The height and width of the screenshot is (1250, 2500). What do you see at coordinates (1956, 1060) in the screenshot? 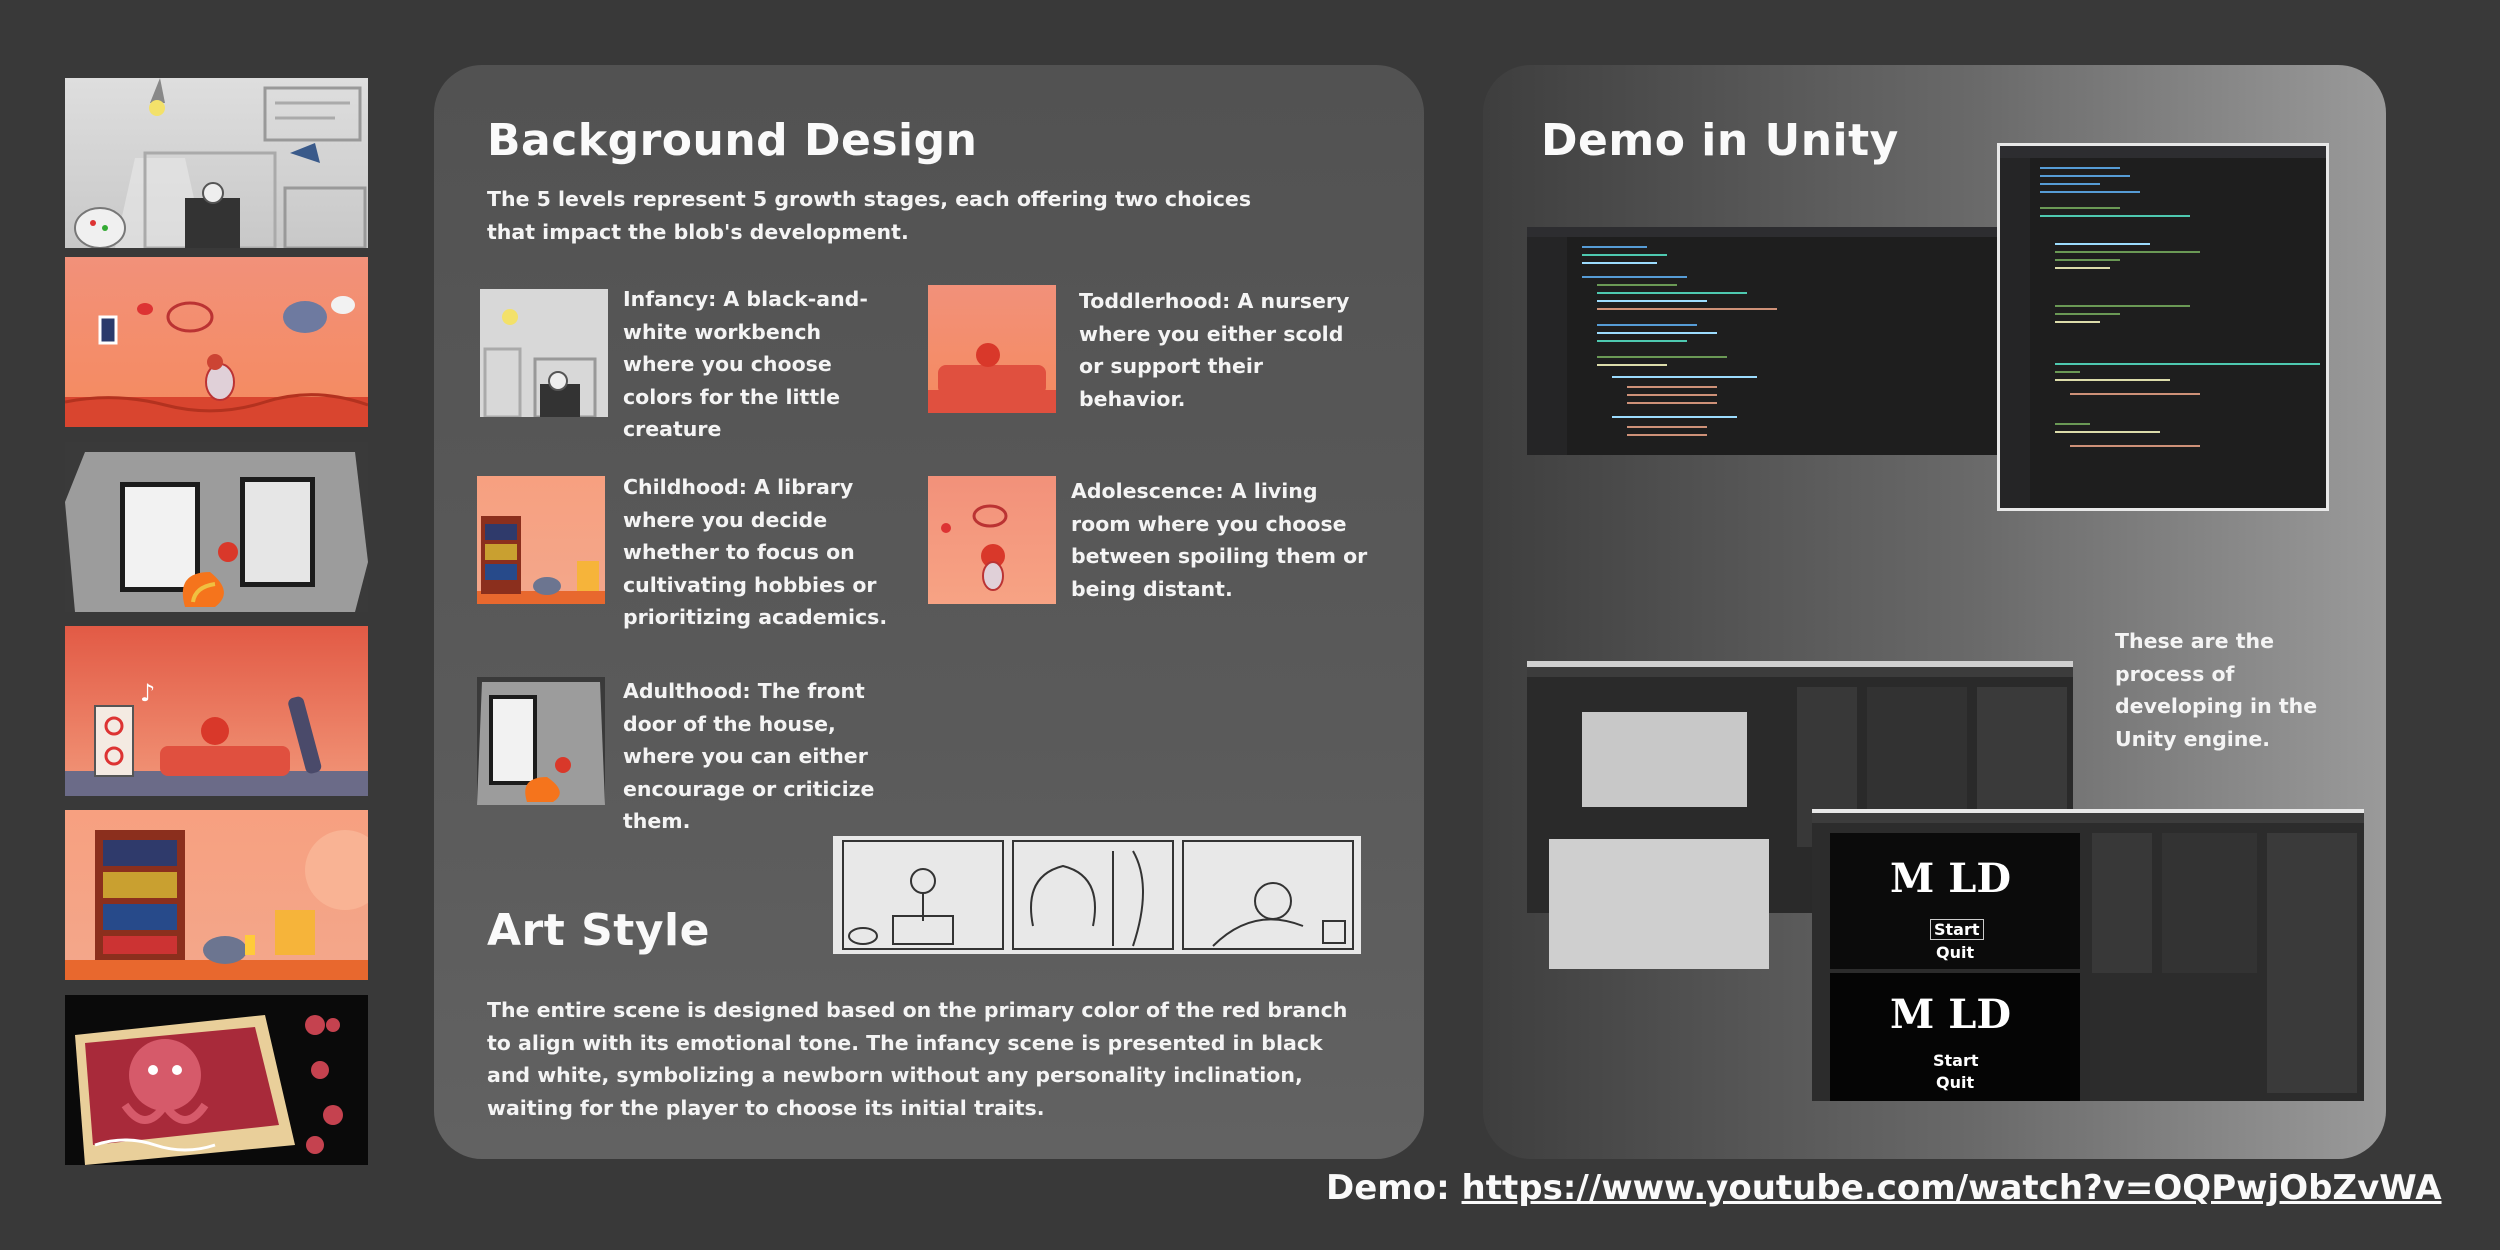
I see `start-option-2: Start` at bounding box center [1956, 1060].